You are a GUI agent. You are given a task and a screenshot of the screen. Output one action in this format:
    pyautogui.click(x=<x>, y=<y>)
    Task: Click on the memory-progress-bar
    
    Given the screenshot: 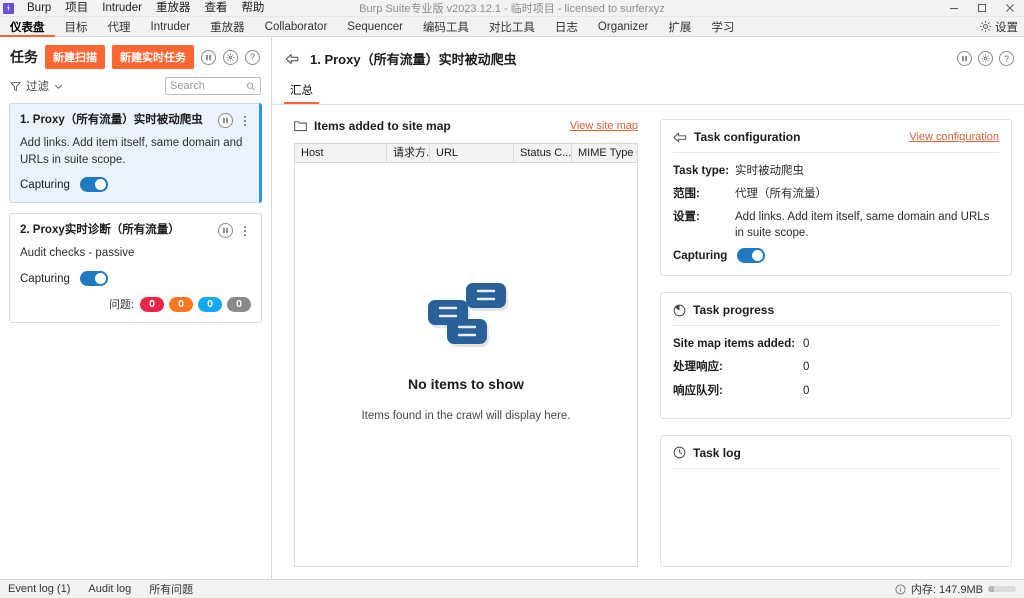 What is the action you would take?
    pyautogui.click(x=1002, y=589)
    